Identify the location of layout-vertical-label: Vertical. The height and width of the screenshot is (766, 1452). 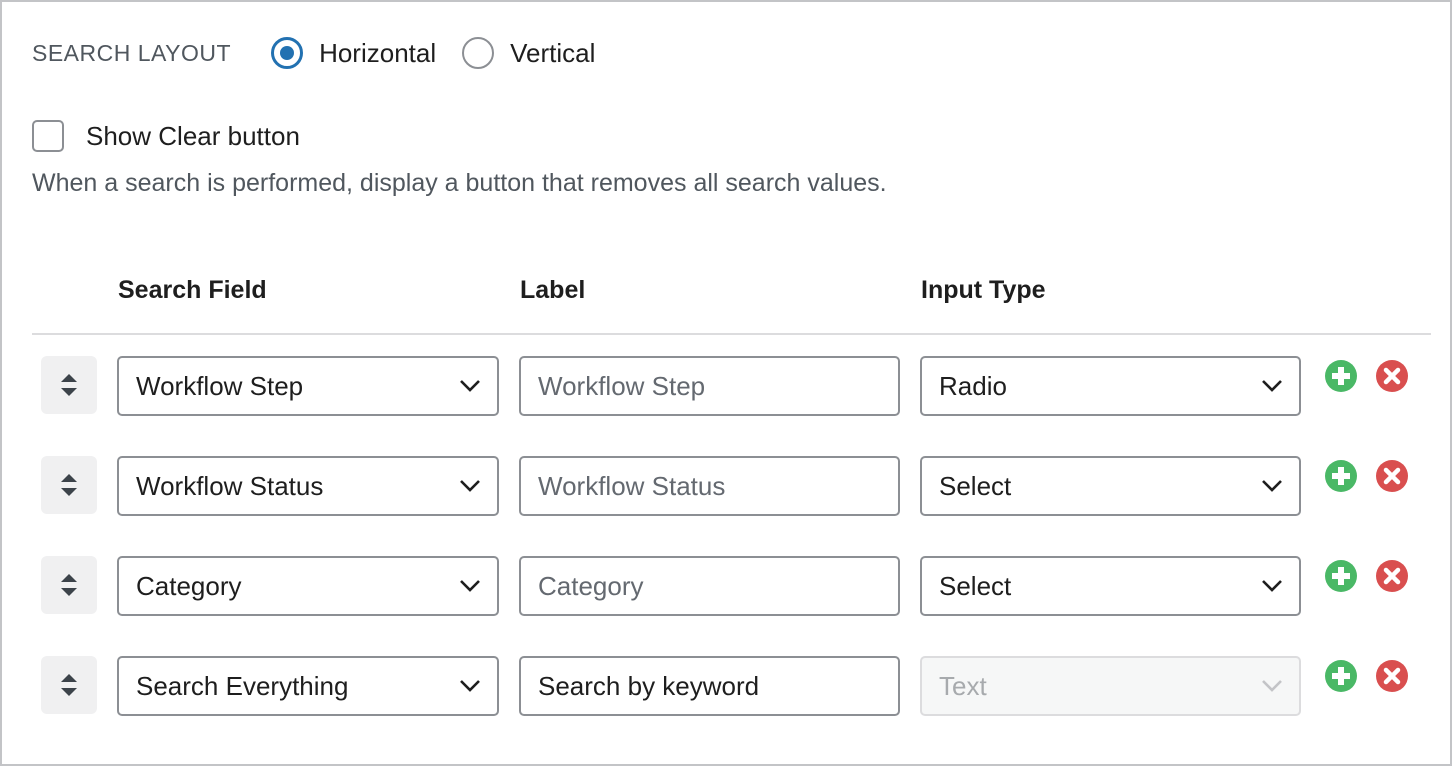
(553, 52).